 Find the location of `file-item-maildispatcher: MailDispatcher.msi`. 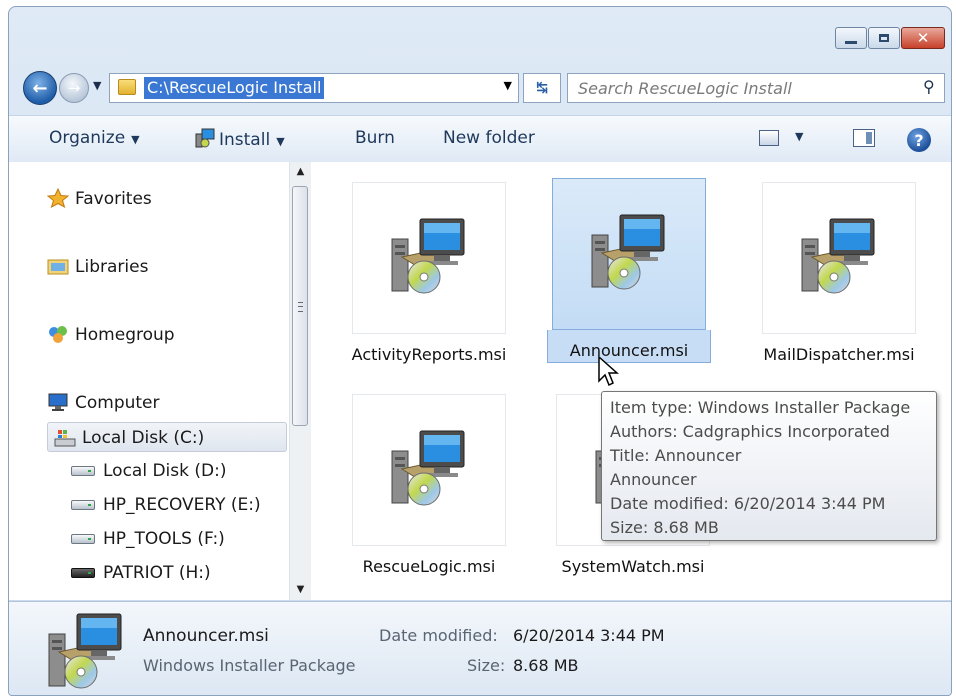

file-item-maildispatcher: MailDispatcher.msi is located at coordinates (839, 274).